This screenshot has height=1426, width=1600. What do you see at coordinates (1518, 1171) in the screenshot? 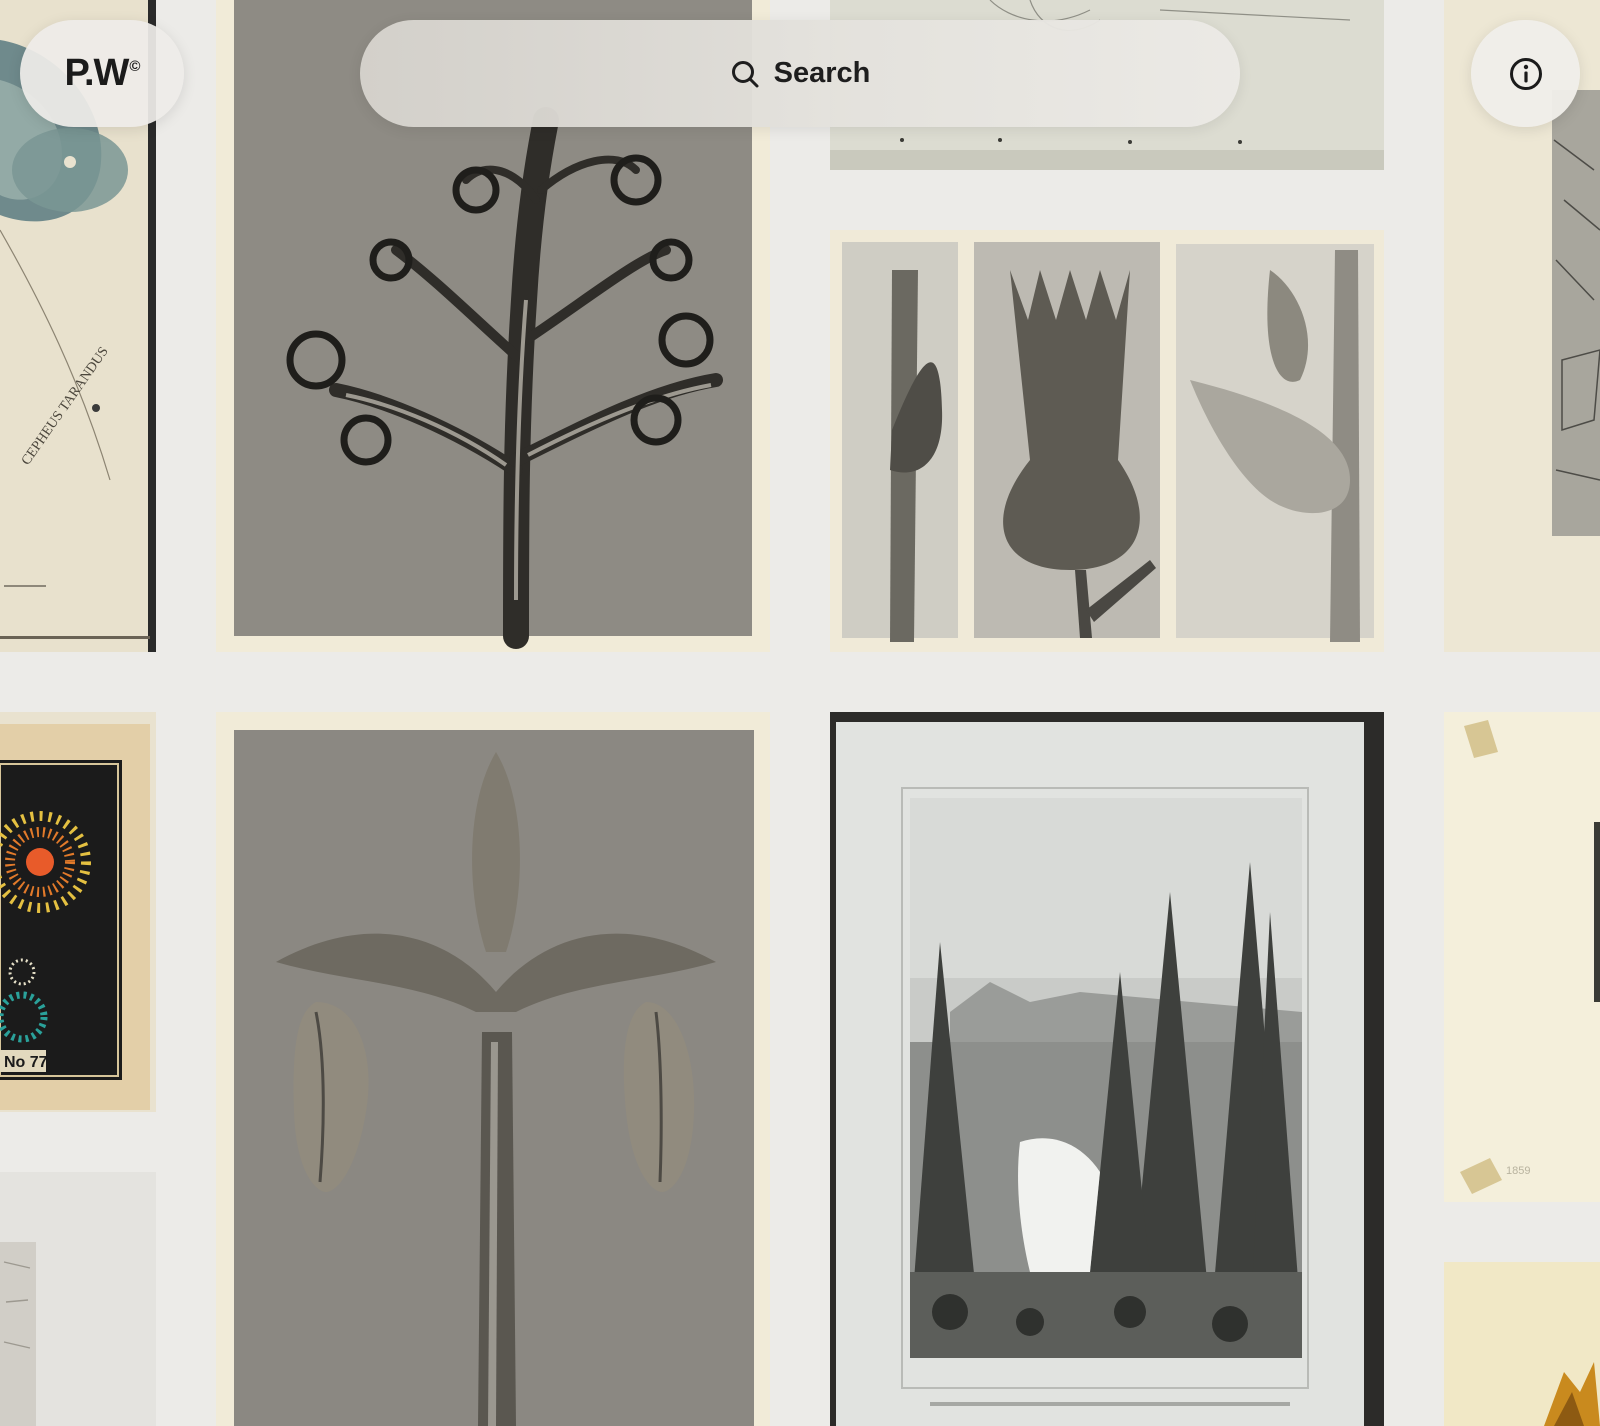
I see `etching-year: 1859` at bounding box center [1518, 1171].